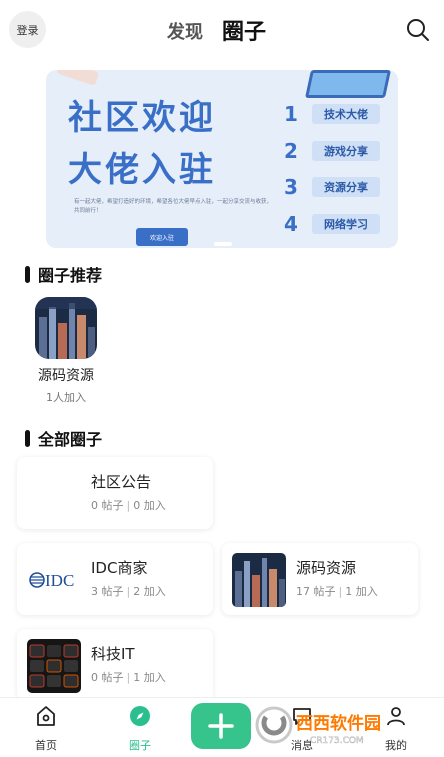 Image resolution: width=444 pixels, height=757 pixels. Describe the element at coordinates (291, 224) in the screenshot. I see `banner-item-number: 4` at that location.